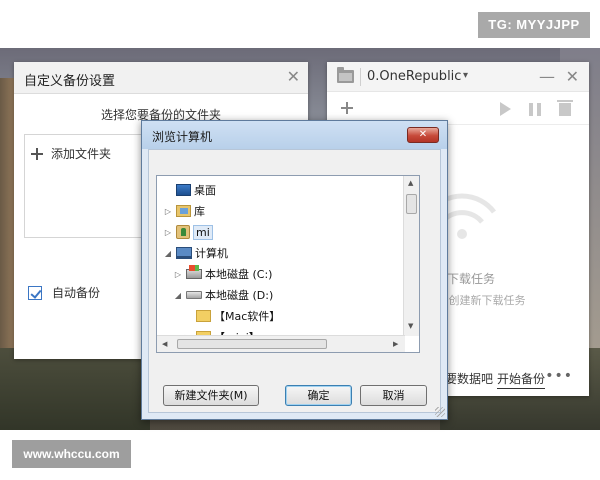 The width and height of the screenshot is (600, 480). What do you see at coordinates (70, 81) in the screenshot?
I see `backup-settings-title: 自定义备份设置` at bounding box center [70, 81].